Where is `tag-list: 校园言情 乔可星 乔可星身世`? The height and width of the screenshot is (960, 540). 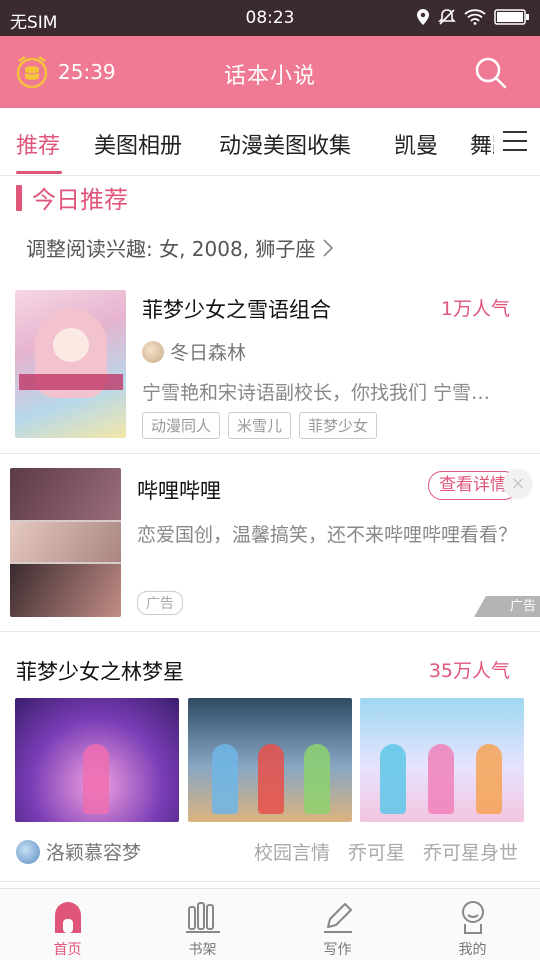
tag-list: 校园言情 乔可星 乔可星身世 is located at coordinates (386, 851).